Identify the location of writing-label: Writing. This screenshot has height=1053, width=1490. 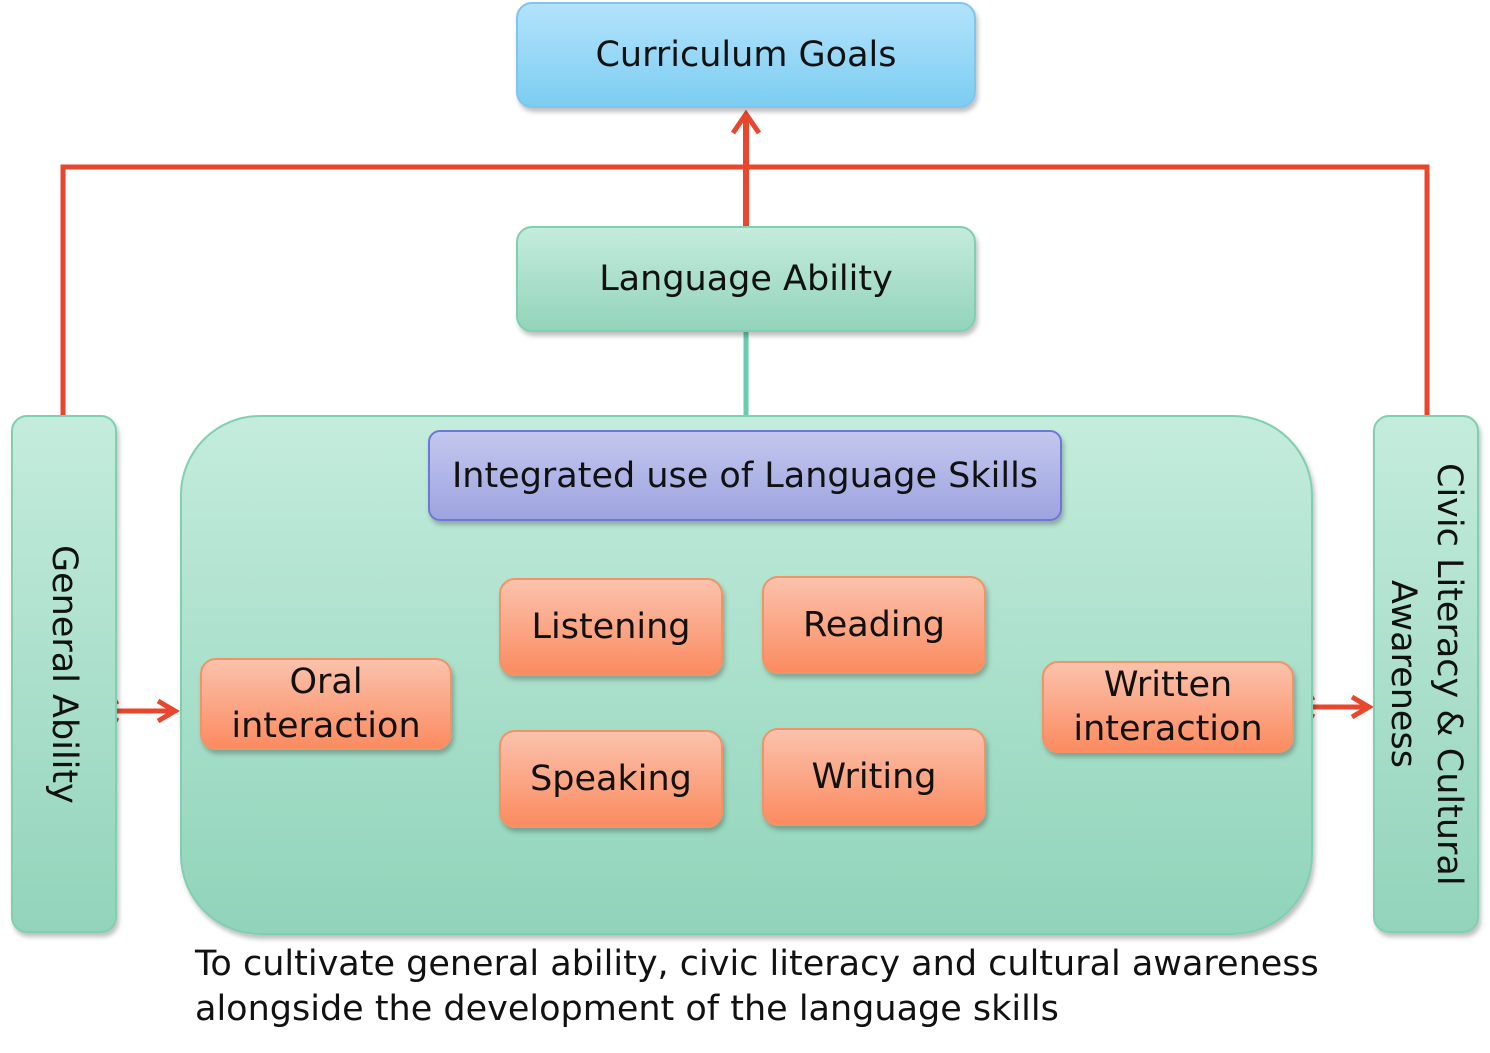
(874, 777).